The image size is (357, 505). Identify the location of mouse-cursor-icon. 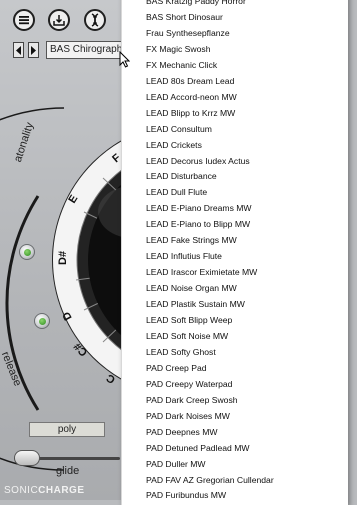
(124, 59).